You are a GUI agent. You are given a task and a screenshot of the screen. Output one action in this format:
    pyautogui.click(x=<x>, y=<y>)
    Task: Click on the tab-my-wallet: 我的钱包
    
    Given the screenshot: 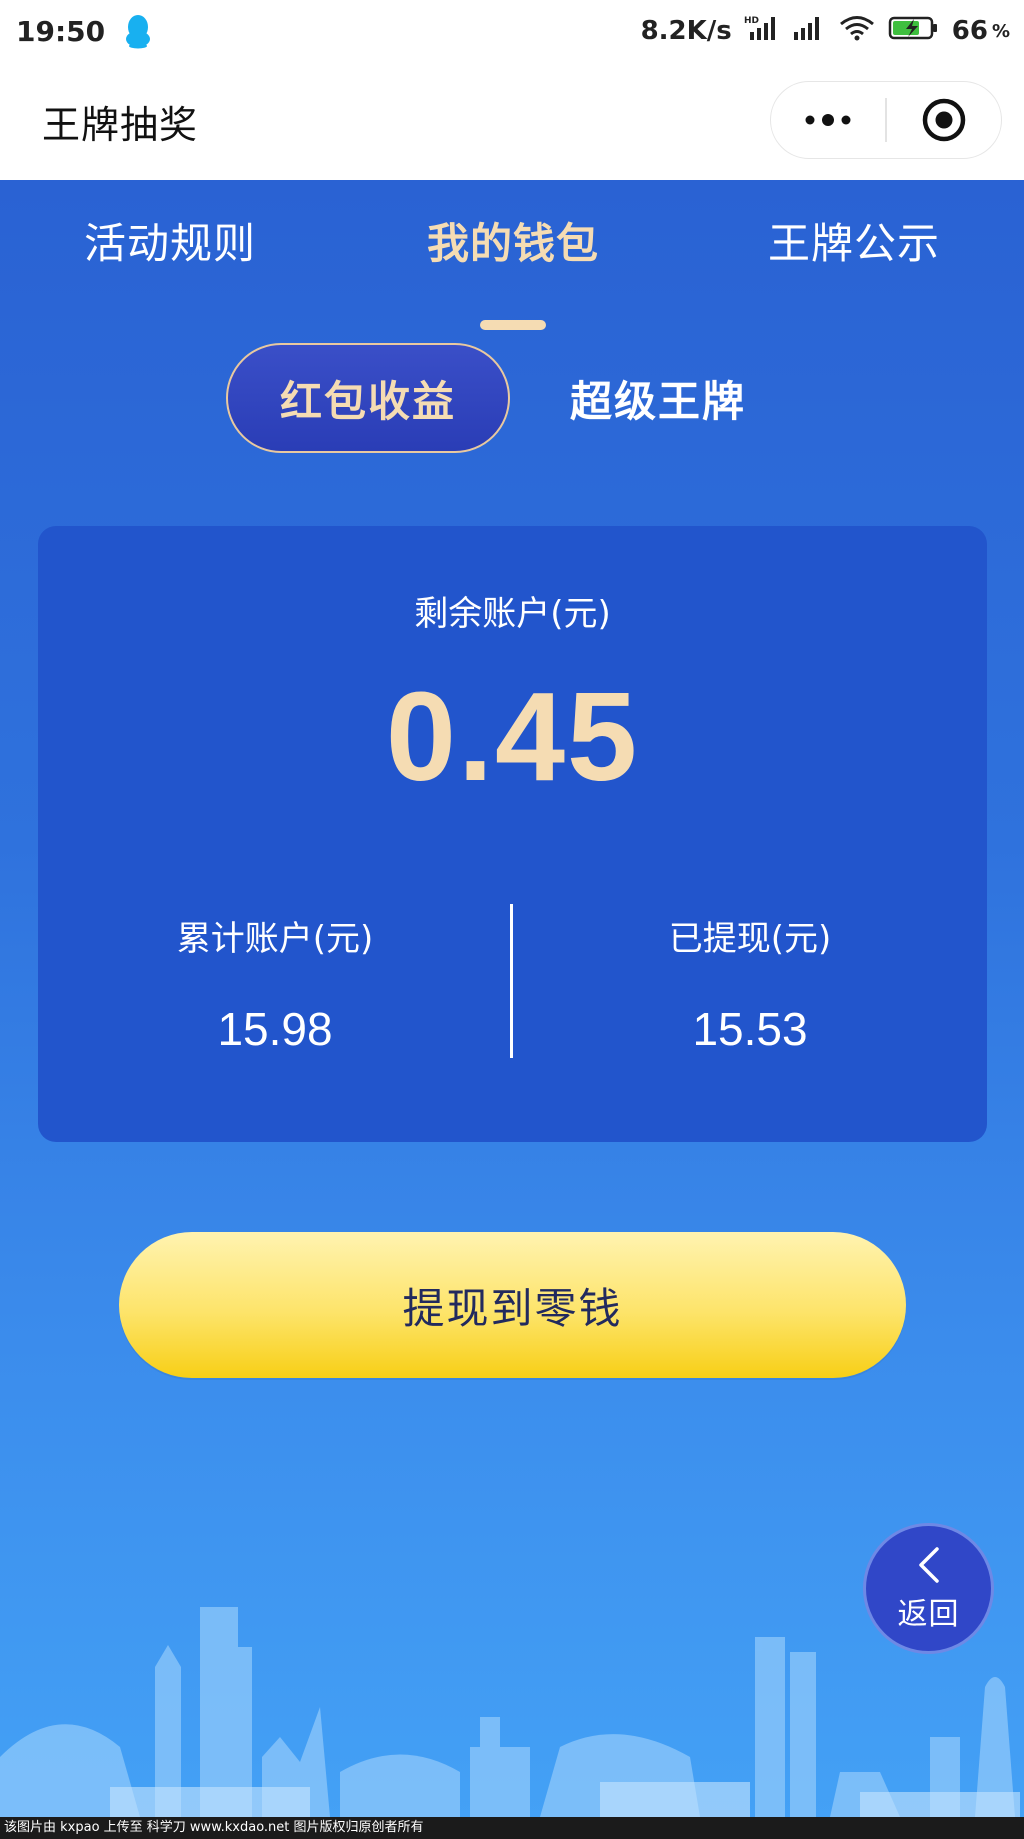 What is the action you would take?
    pyautogui.click(x=513, y=240)
    